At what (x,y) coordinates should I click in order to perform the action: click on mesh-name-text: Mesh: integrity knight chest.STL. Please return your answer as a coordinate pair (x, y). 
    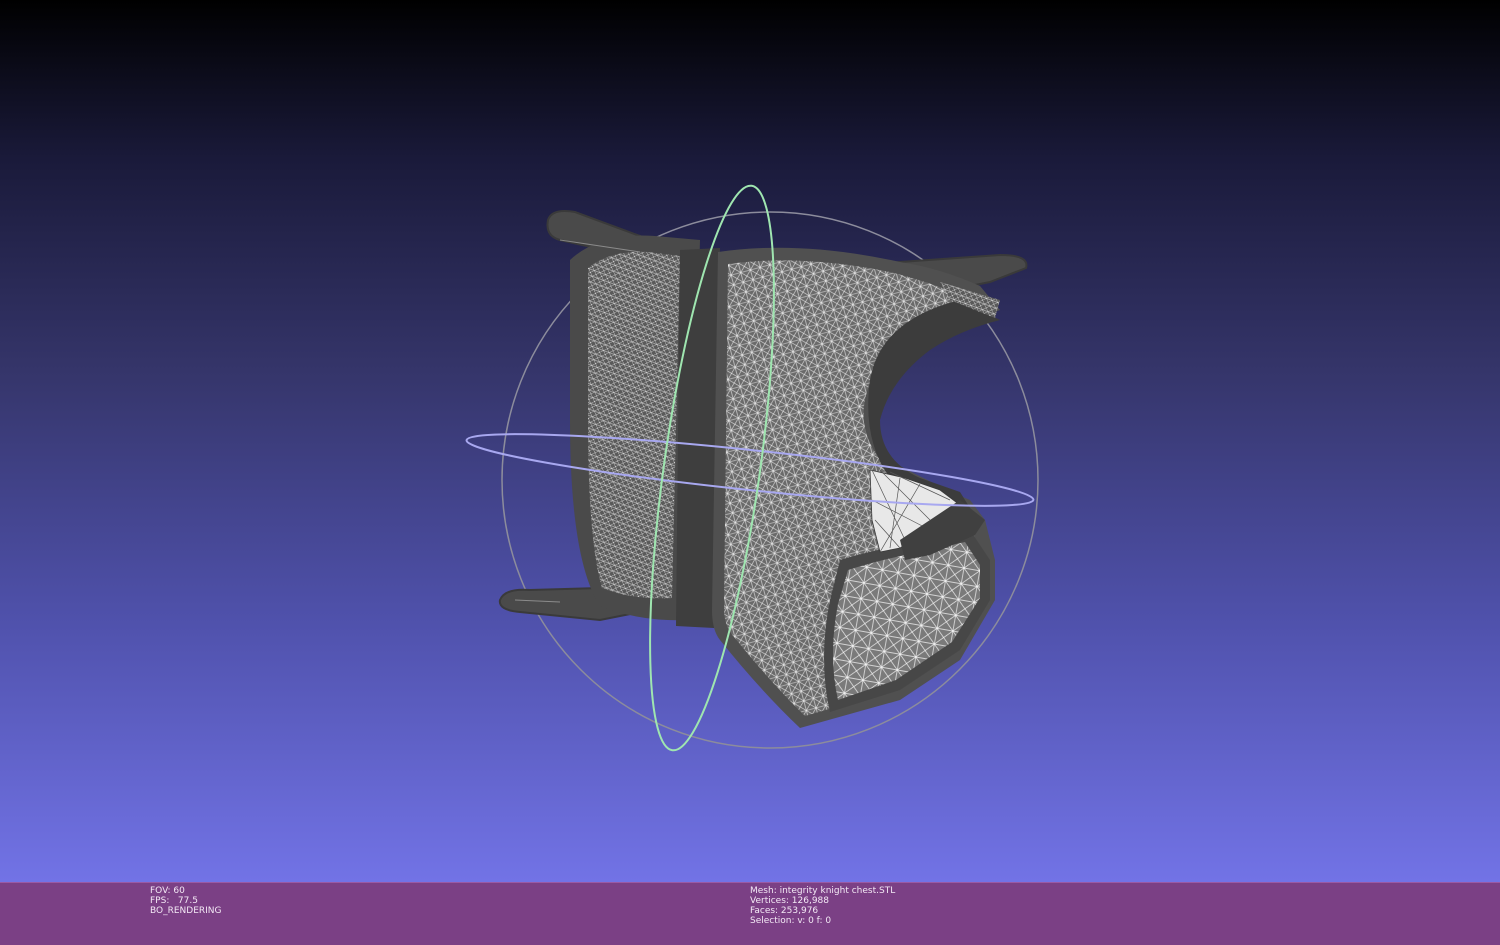
    Looking at the image, I should click on (823, 891).